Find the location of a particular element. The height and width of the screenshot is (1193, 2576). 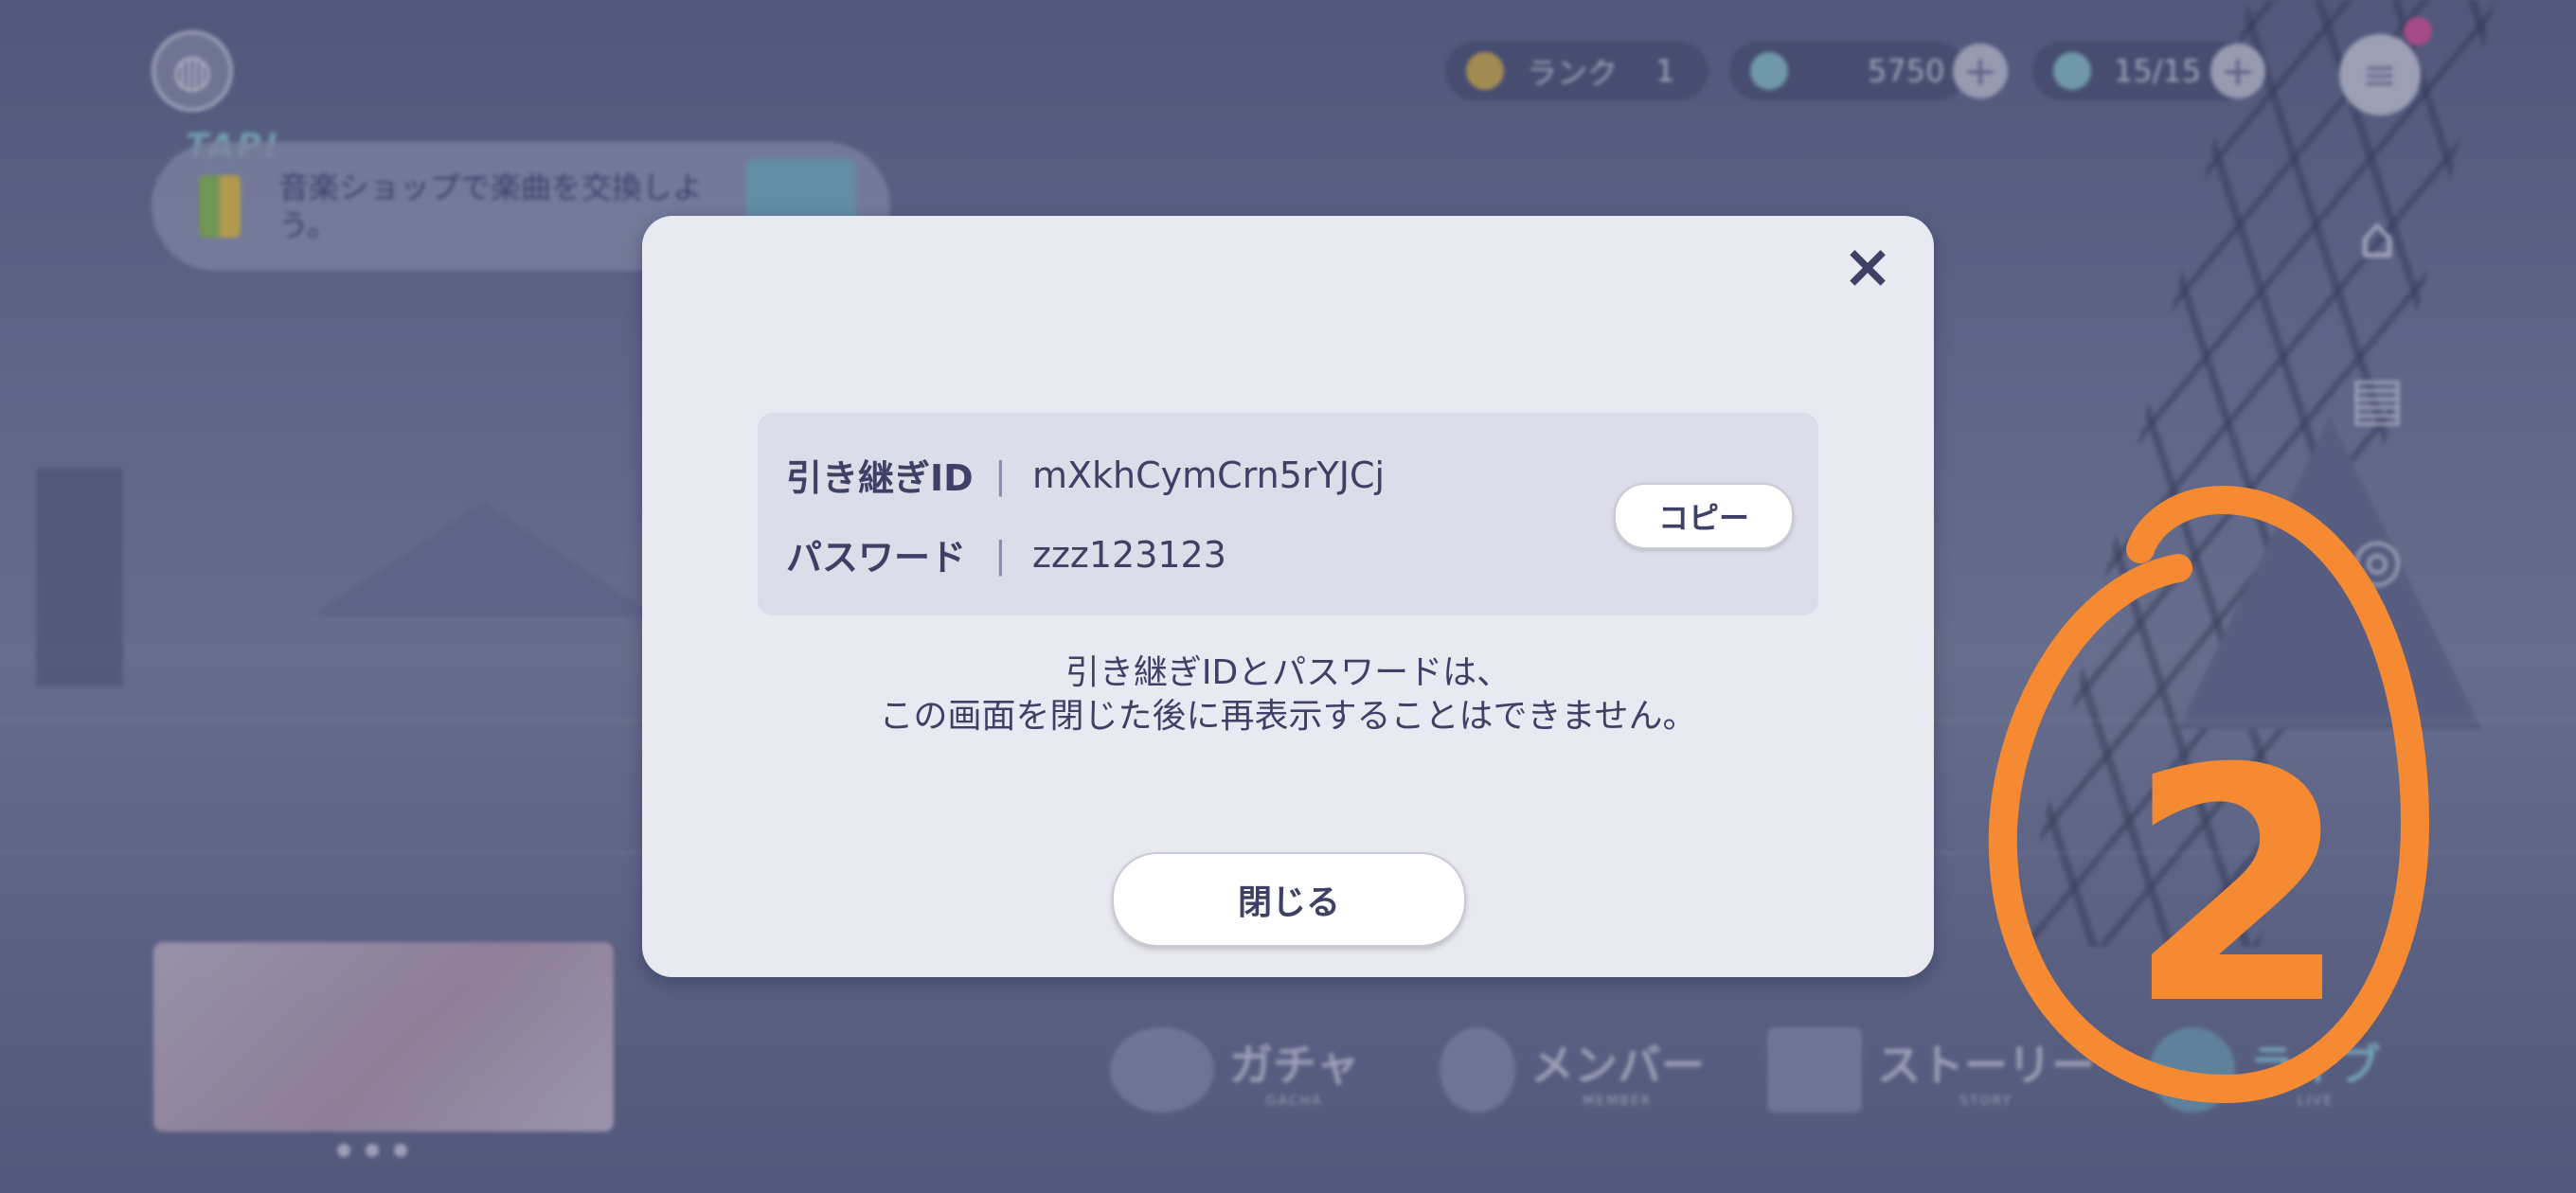

transfer-id-row: 引き継ぎID | mXkhCymCrn5rYJCj is located at coordinates (1085, 475).